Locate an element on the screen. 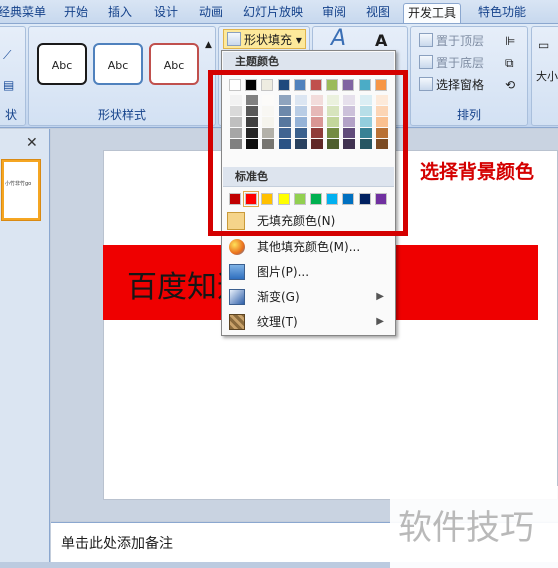 The image size is (558, 568). group-objects-icon: ⧉ is located at coordinates (509, 63).